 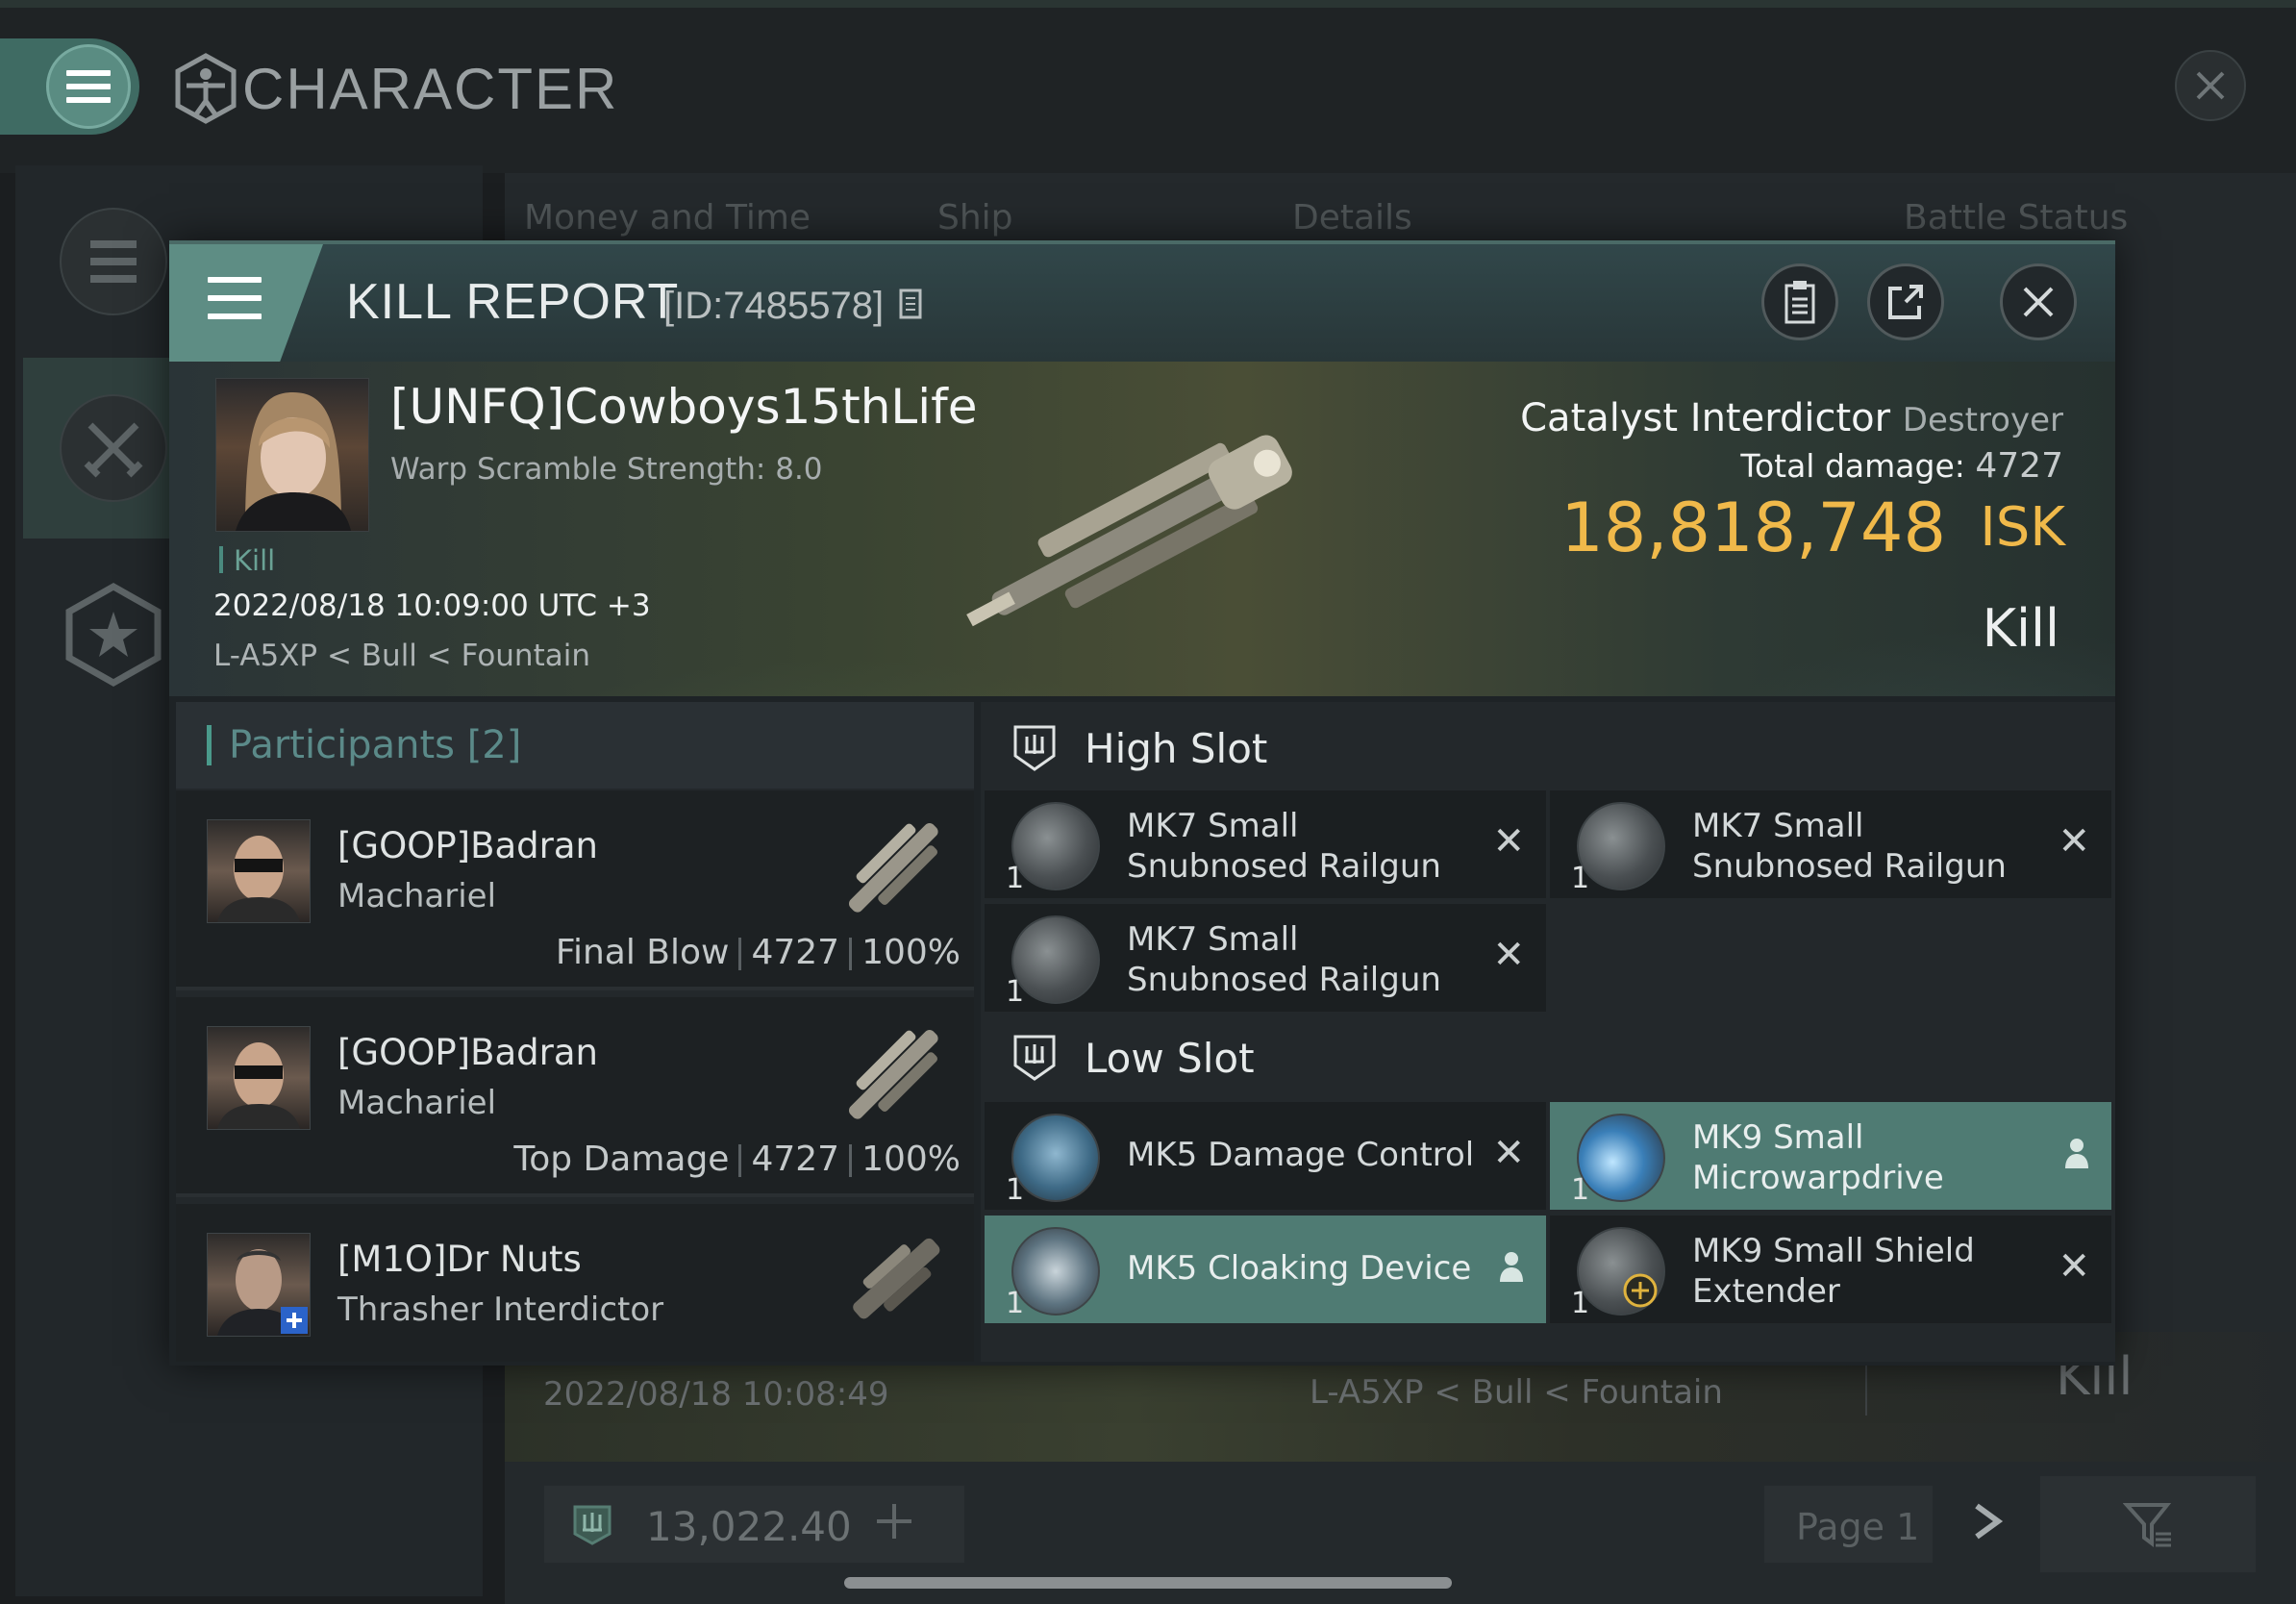 I want to click on list-icon, so click(x=113, y=261).